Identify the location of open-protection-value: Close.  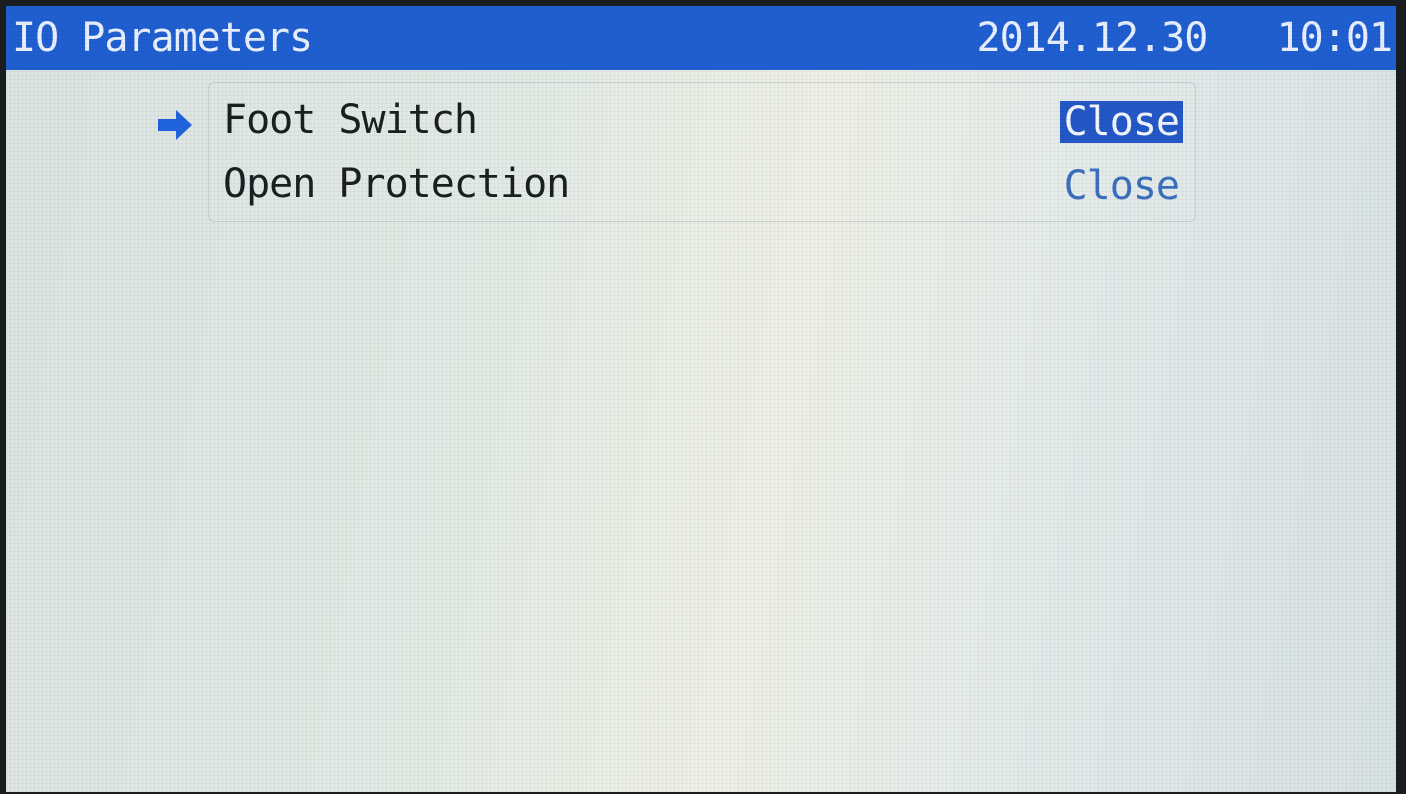
(1121, 186).